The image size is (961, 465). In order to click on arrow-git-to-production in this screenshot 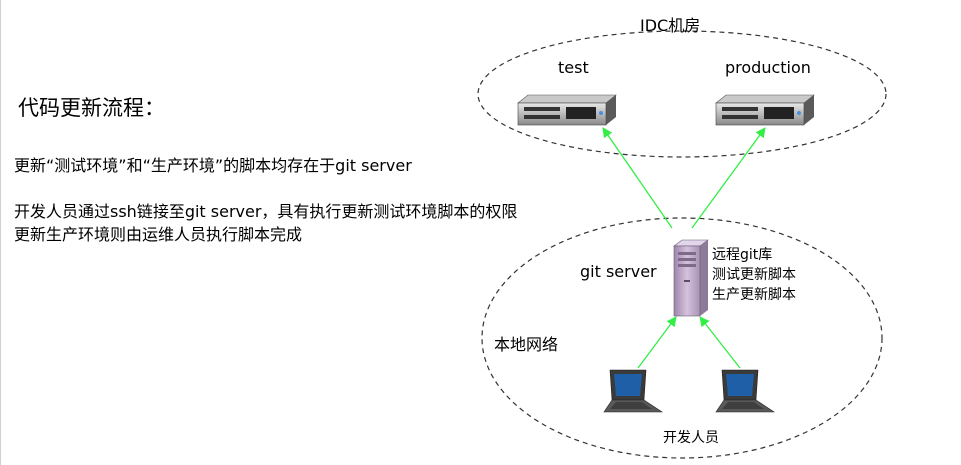, I will do `click(728, 178)`.